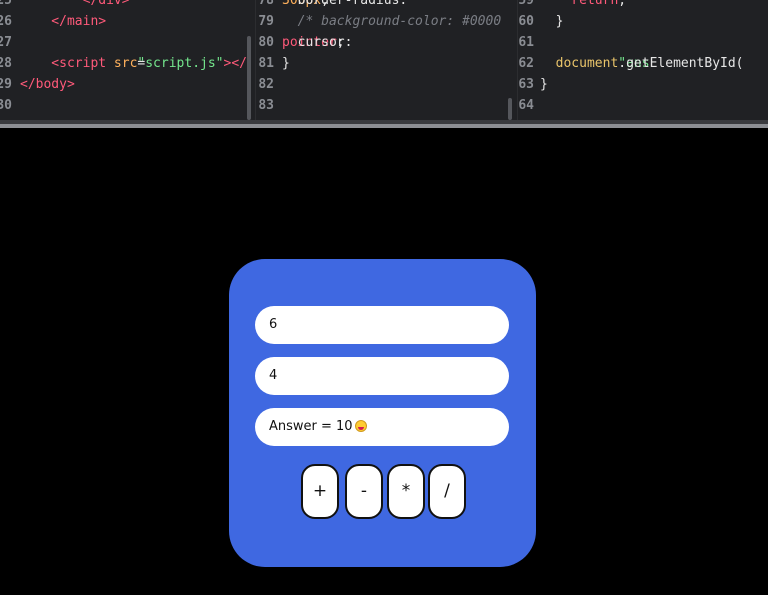 This screenshot has height=595, width=768. I want to click on first-number-input: 6, so click(382, 325).